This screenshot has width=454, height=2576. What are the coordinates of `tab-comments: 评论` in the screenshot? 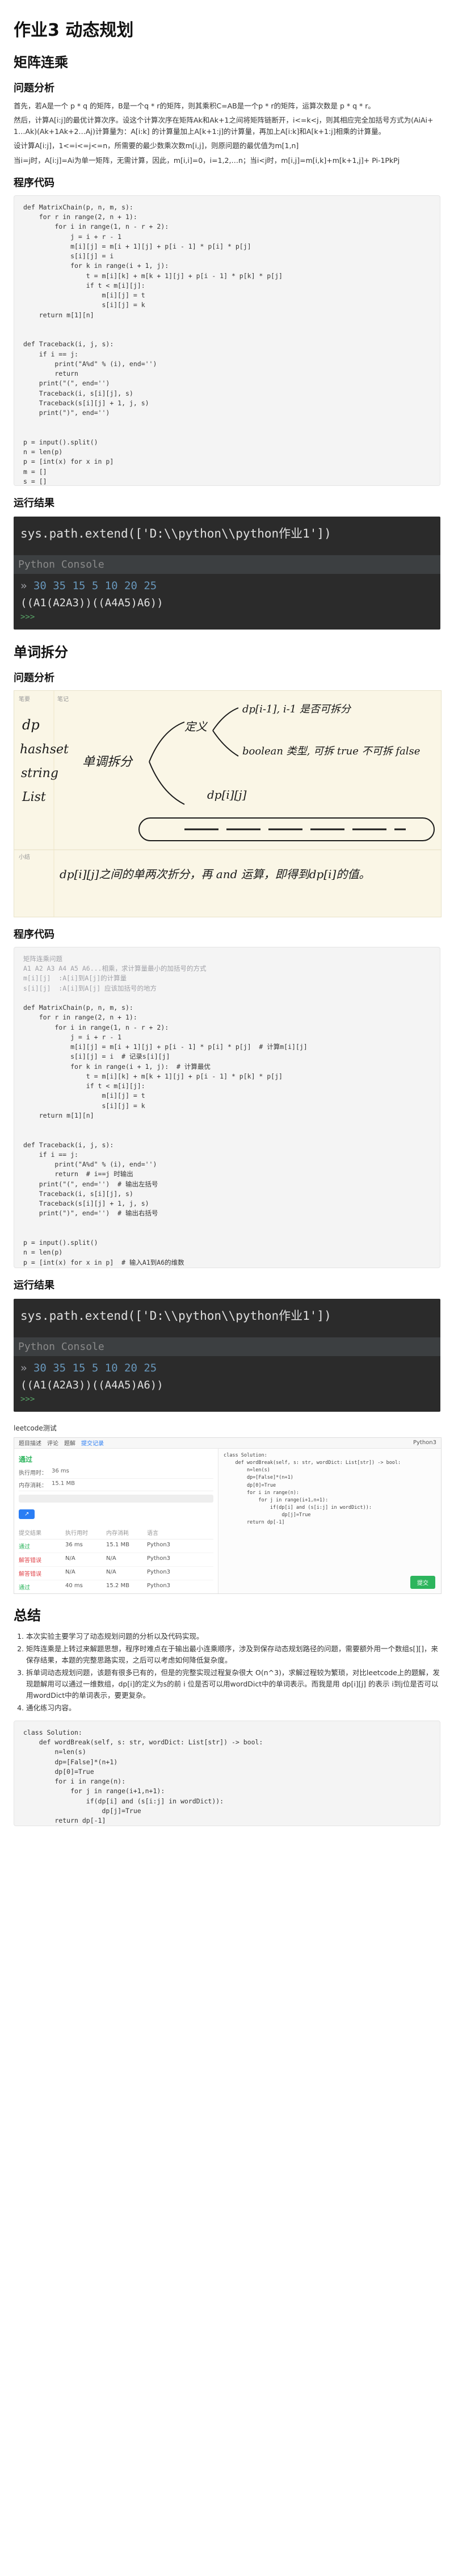 It's located at (52, 1443).